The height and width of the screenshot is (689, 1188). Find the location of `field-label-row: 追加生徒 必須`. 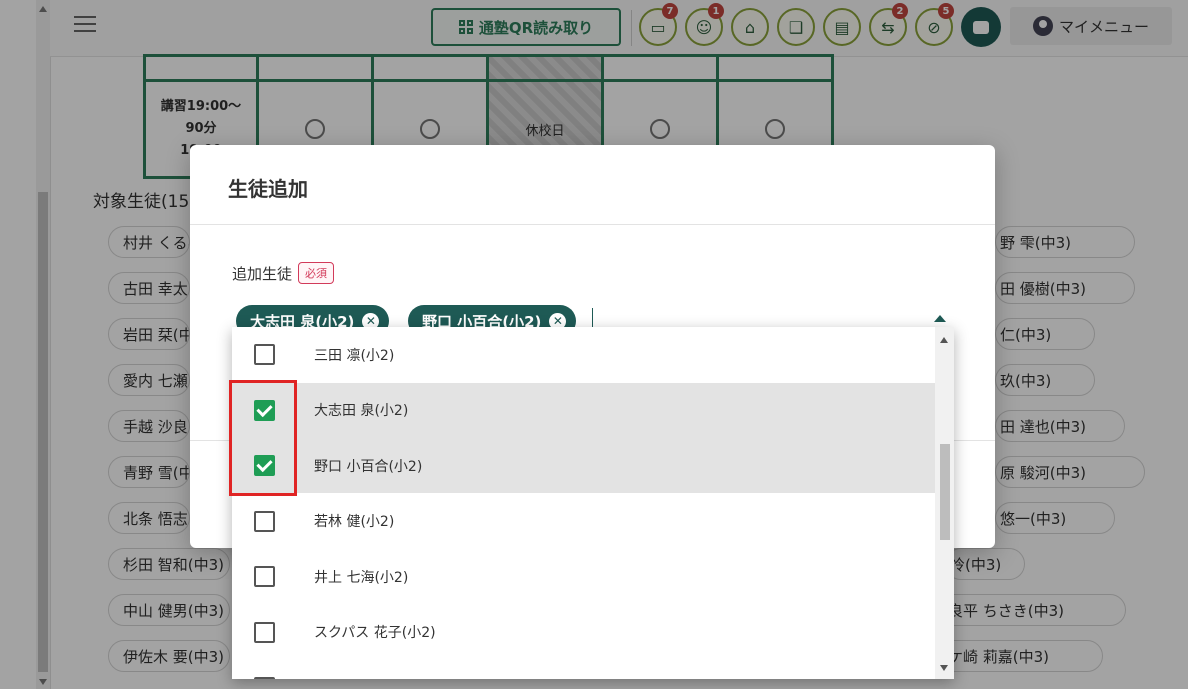

field-label-row: 追加生徒 必須 is located at coordinates (283, 273).